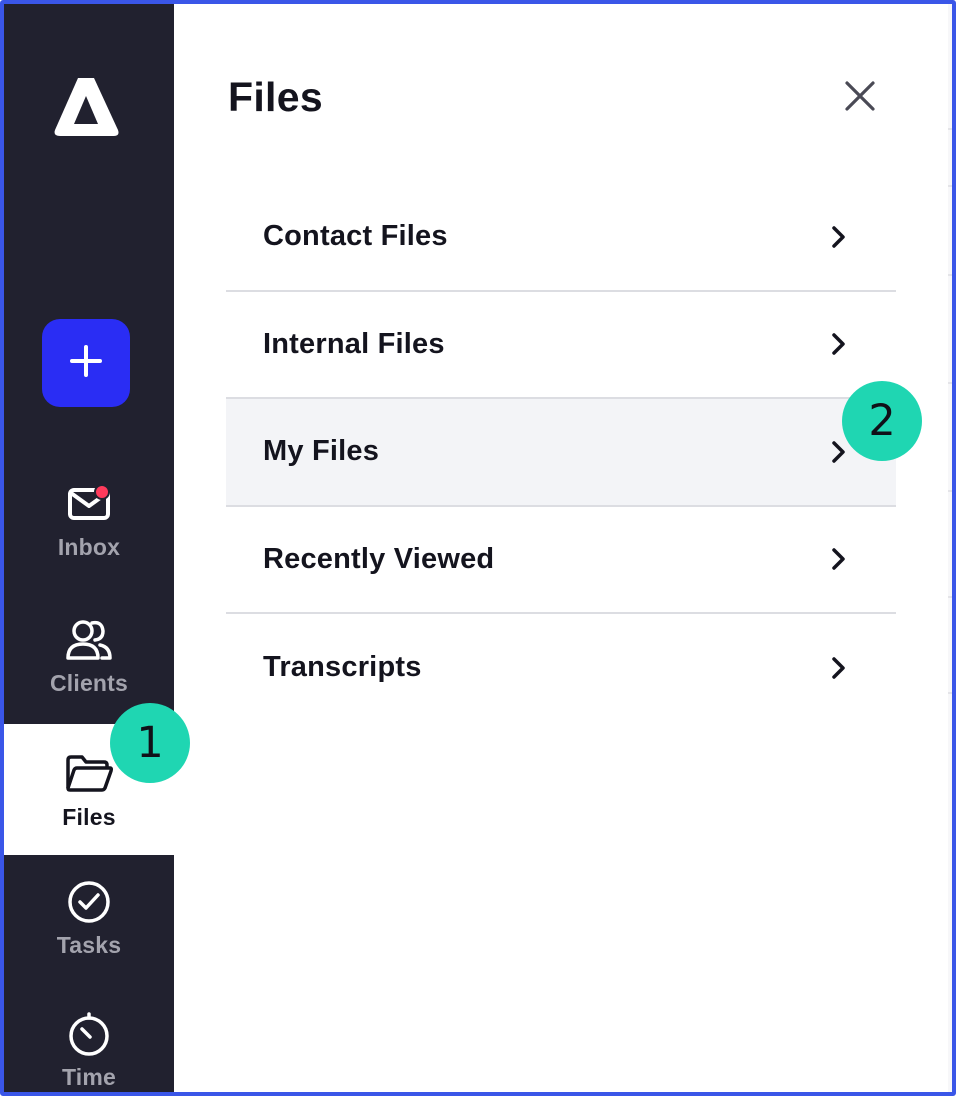  I want to click on sidebar-item-label: Files, so click(89, 817).